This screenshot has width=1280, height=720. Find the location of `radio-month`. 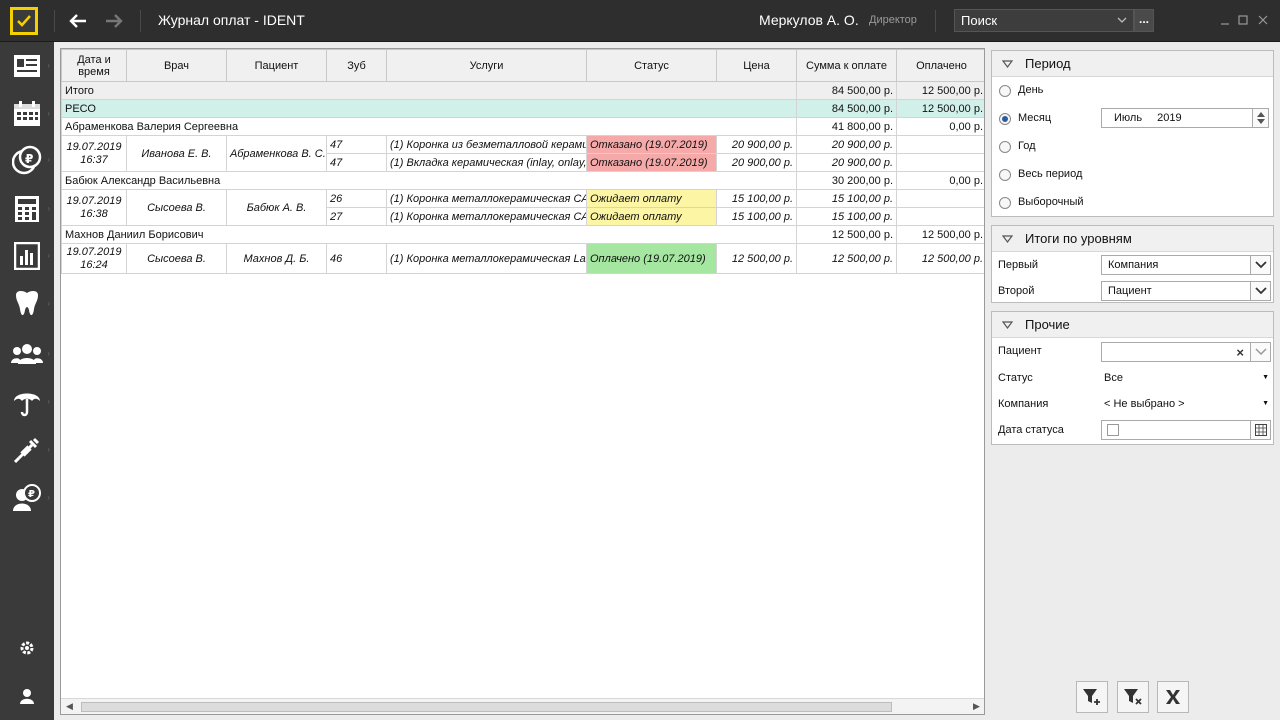

radio-month is located at coordinates (1005, 119).